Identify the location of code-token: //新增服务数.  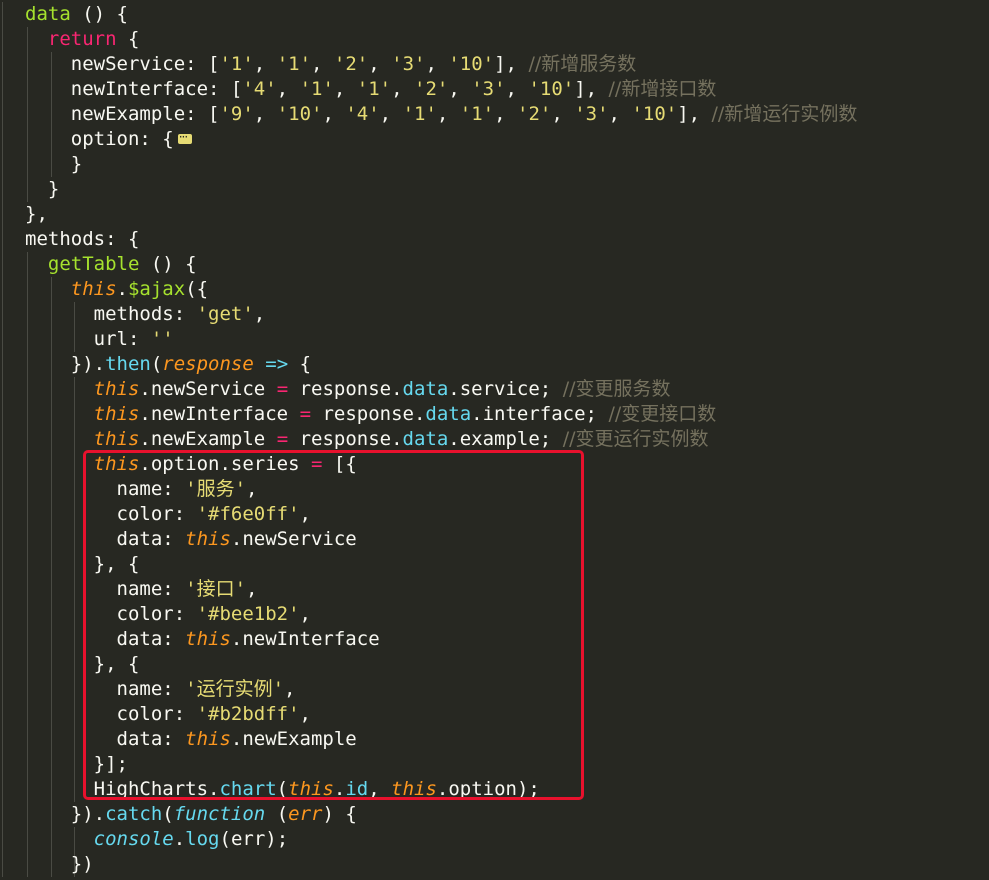
(582, 64).